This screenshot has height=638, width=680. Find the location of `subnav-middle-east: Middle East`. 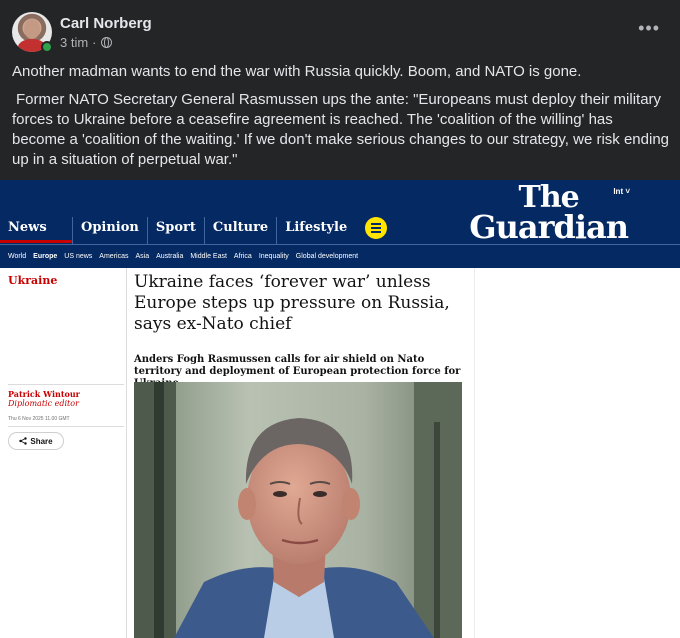

subnav-middle-east: Middle East is located at coordinates (208, 256).